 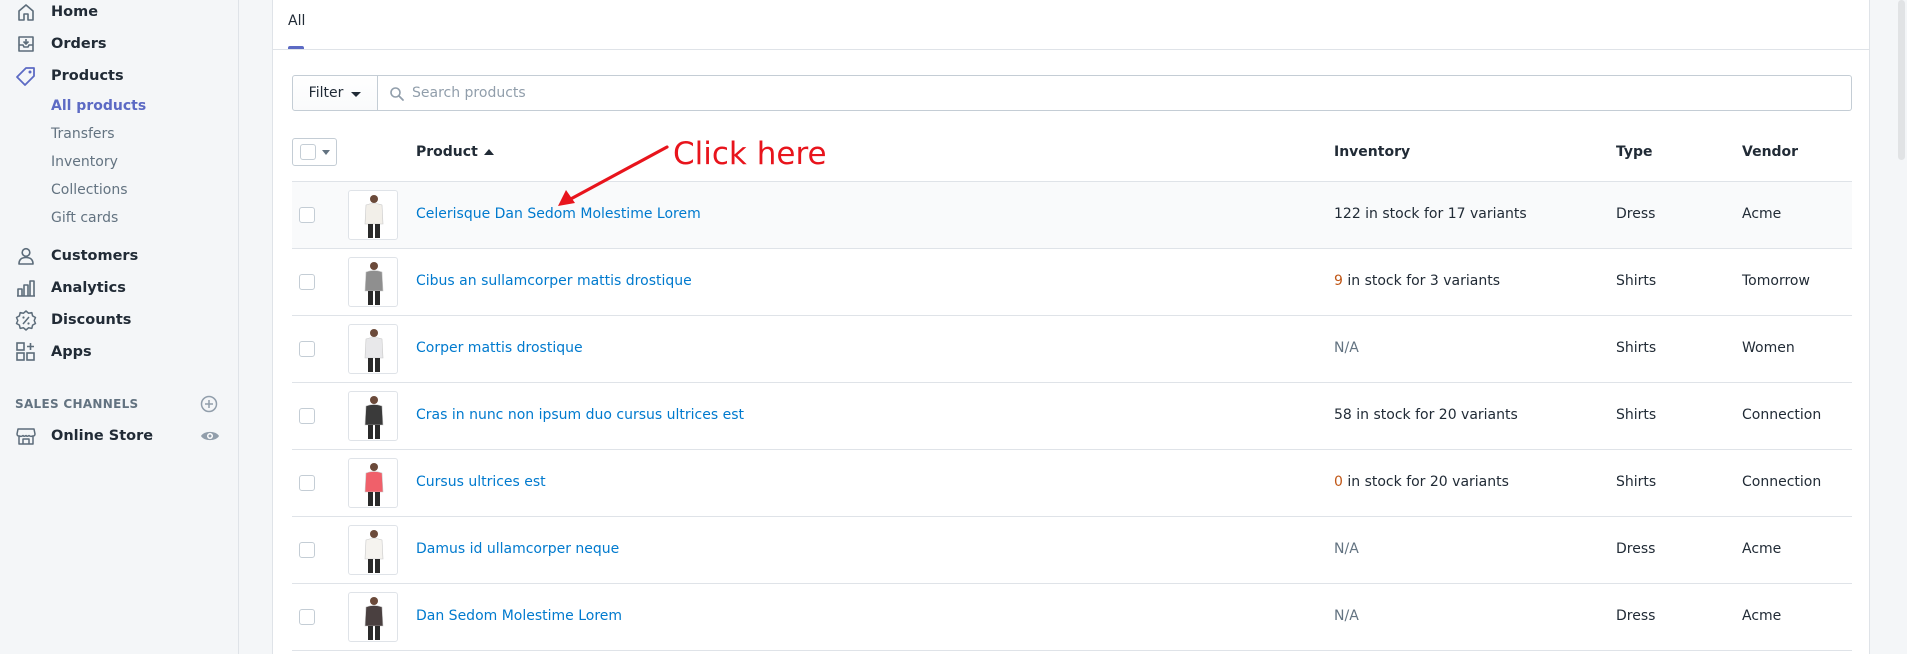 I want to click on nav-label-customers: Customers, so click(x=95, y=256).